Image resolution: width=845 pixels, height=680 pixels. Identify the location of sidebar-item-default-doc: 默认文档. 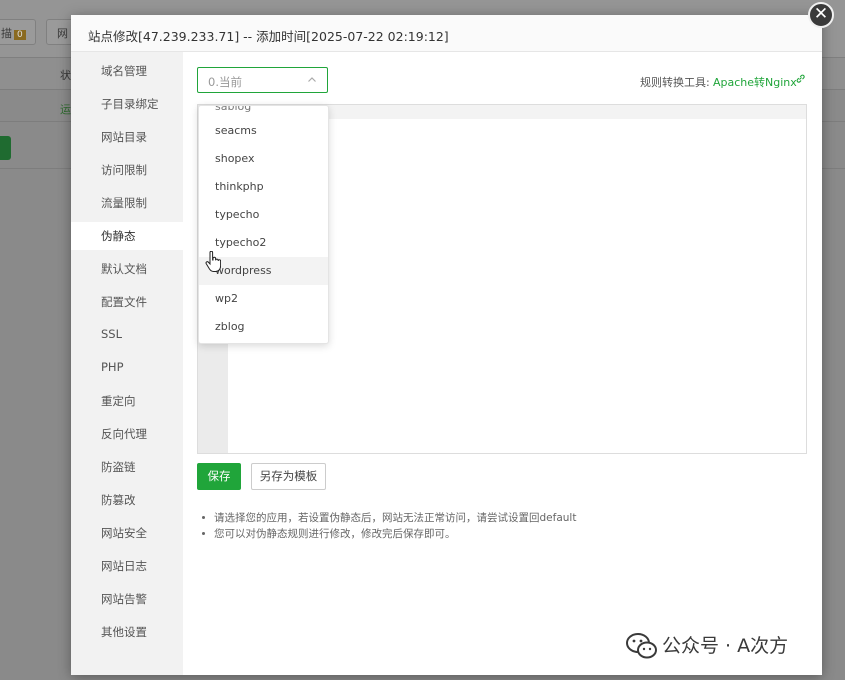
(127, 269).